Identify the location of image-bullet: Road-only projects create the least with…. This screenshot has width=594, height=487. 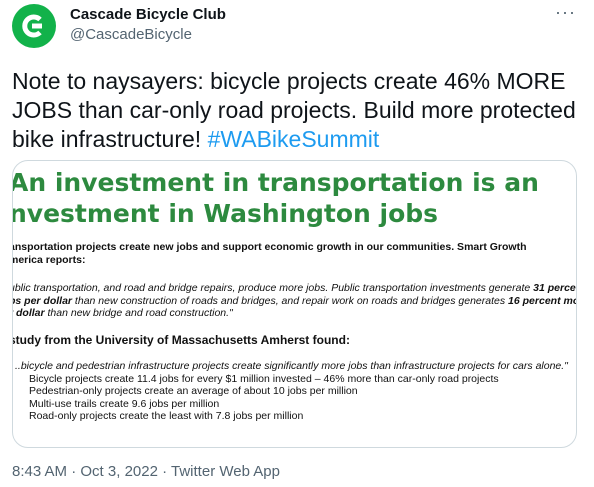
(166, 416).